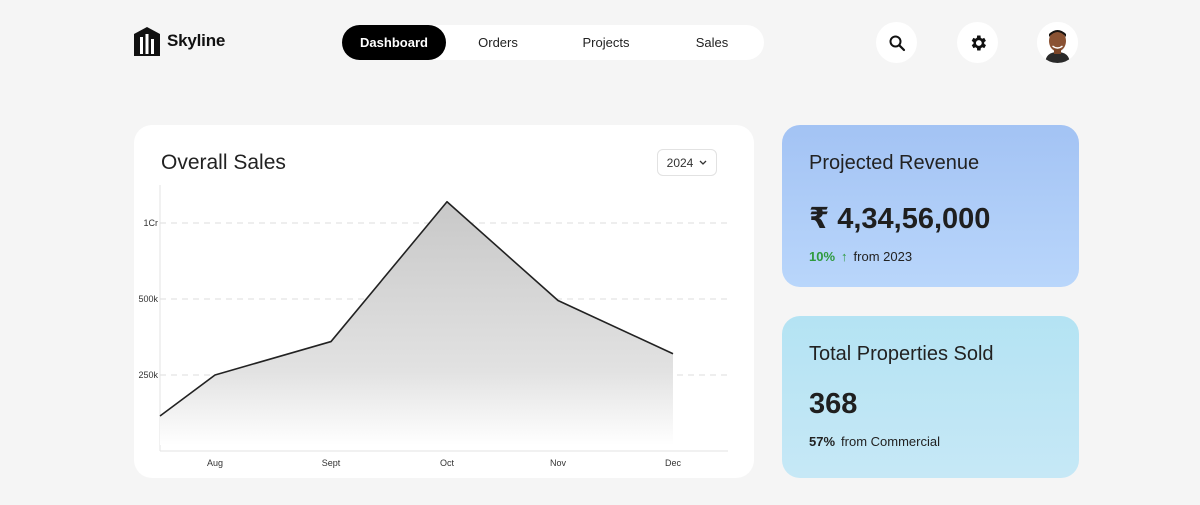  I want to click on revenue-title: Projected Revenue, so click(894, 163).